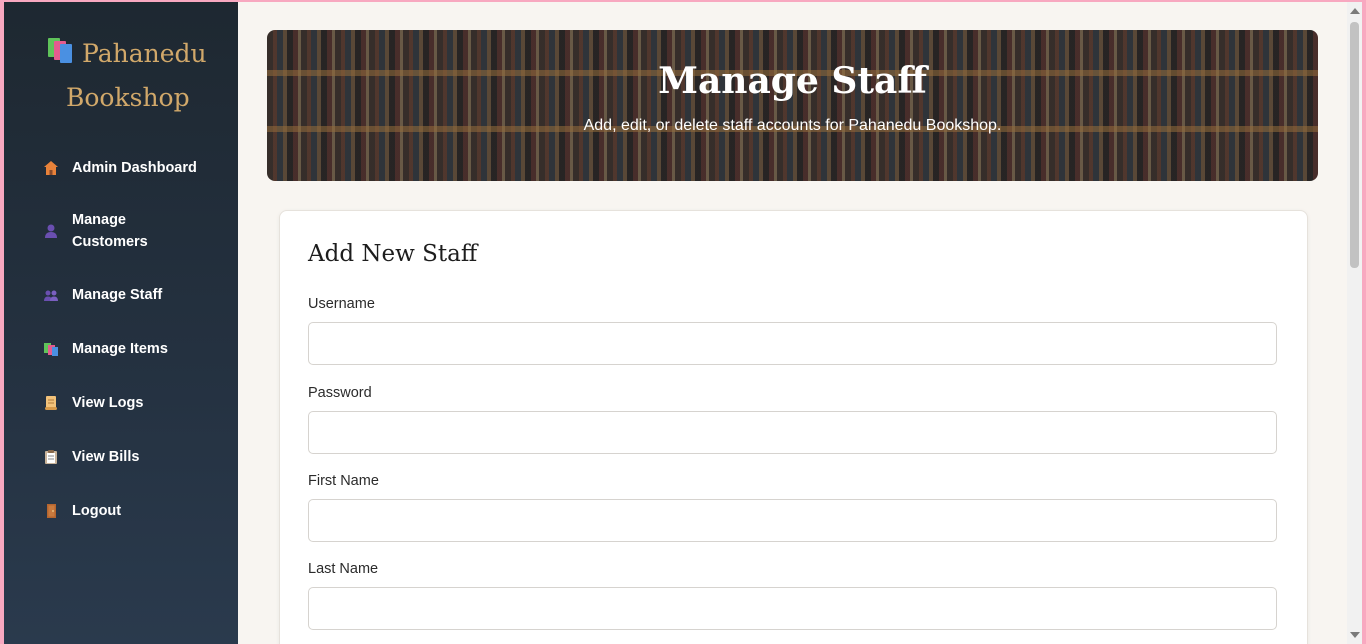 This screenshot has height=644, width=1366. I want to click on sidebar-item-label: View Logs, so click(108, 403).